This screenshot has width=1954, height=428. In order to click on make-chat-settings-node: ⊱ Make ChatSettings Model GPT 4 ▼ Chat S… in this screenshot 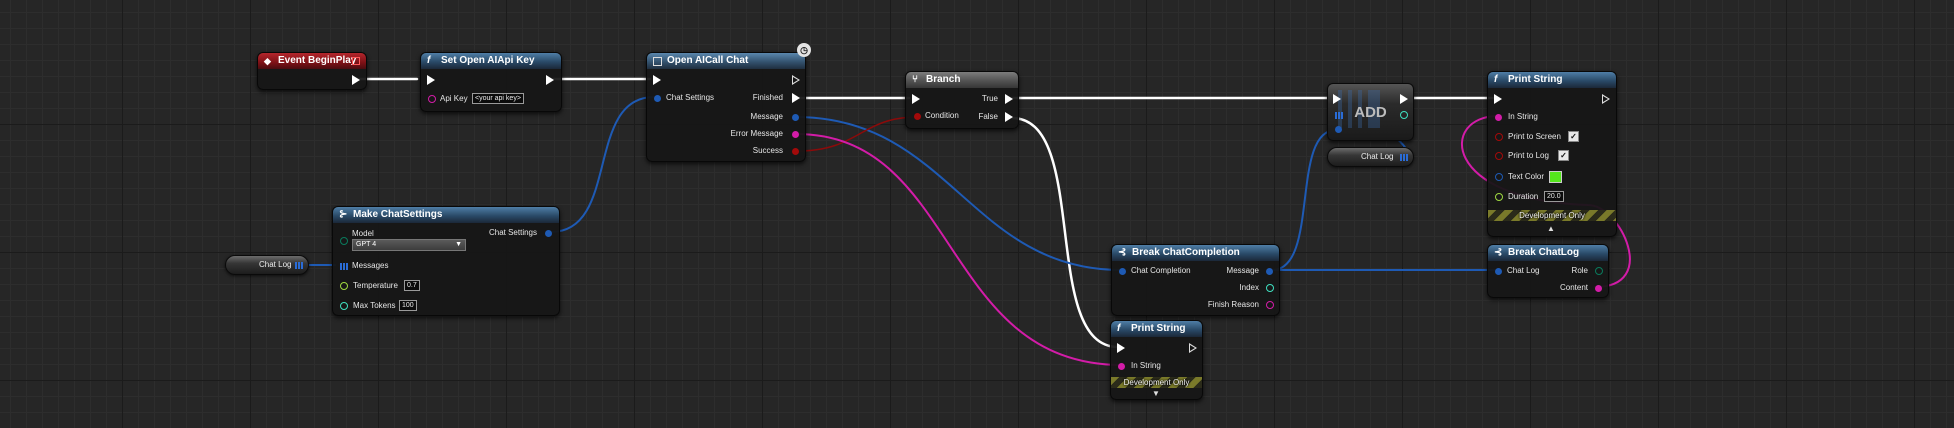, I will do `click(446, 261)`.